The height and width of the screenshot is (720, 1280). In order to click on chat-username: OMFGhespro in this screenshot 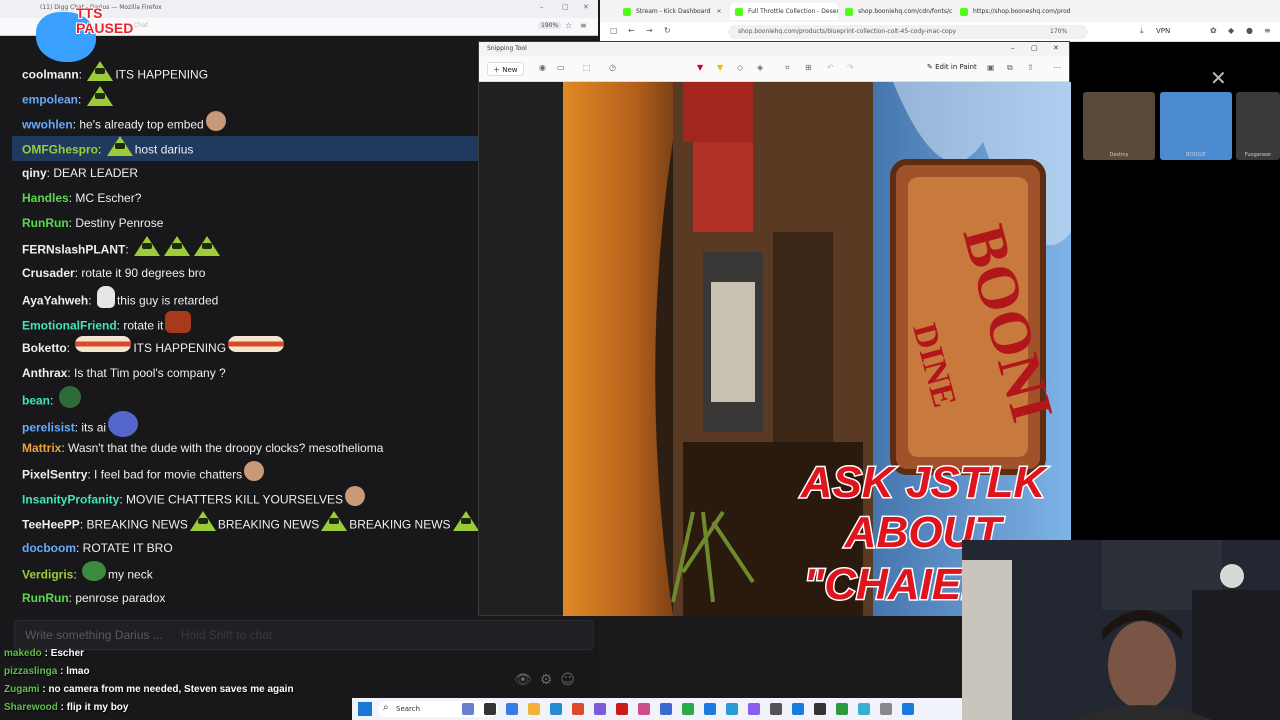, I will do `click(60, 150)`.